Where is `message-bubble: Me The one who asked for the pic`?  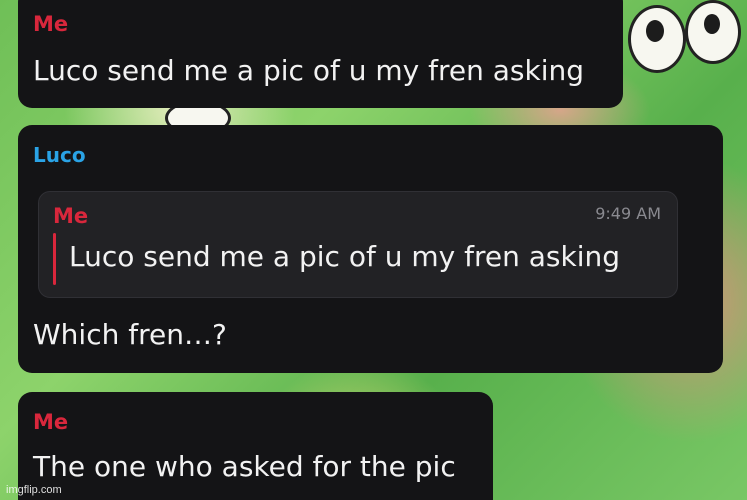 message-bubble: Me The one who asked for the pic is located at coordinates (255, 446).